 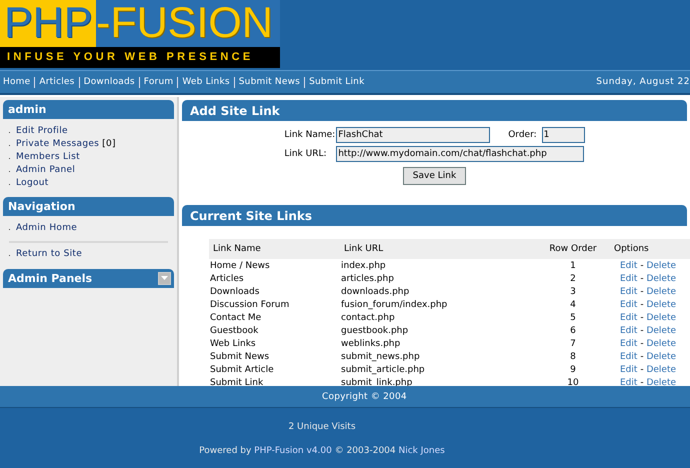 I want to click on expand-icon, so click(x=164, y=278).